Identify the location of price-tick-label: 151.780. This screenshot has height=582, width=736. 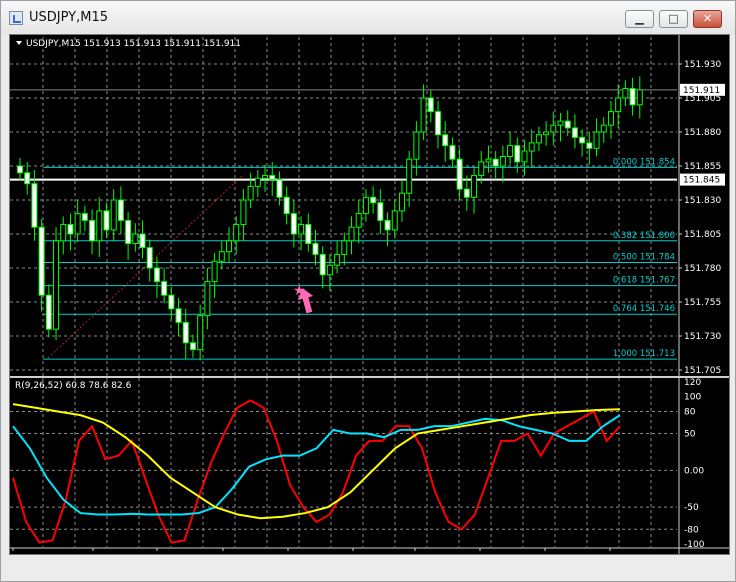
(702, 269).